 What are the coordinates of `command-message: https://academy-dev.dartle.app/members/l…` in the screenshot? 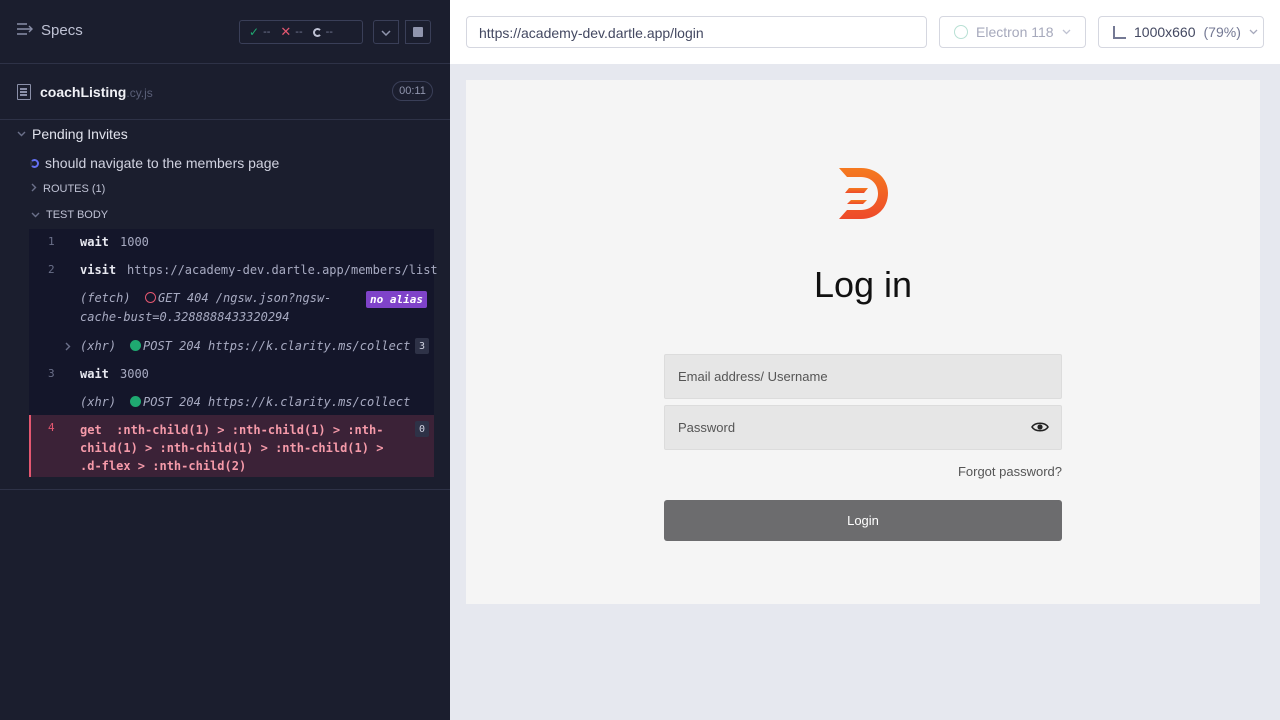 It's located at (282, 270).